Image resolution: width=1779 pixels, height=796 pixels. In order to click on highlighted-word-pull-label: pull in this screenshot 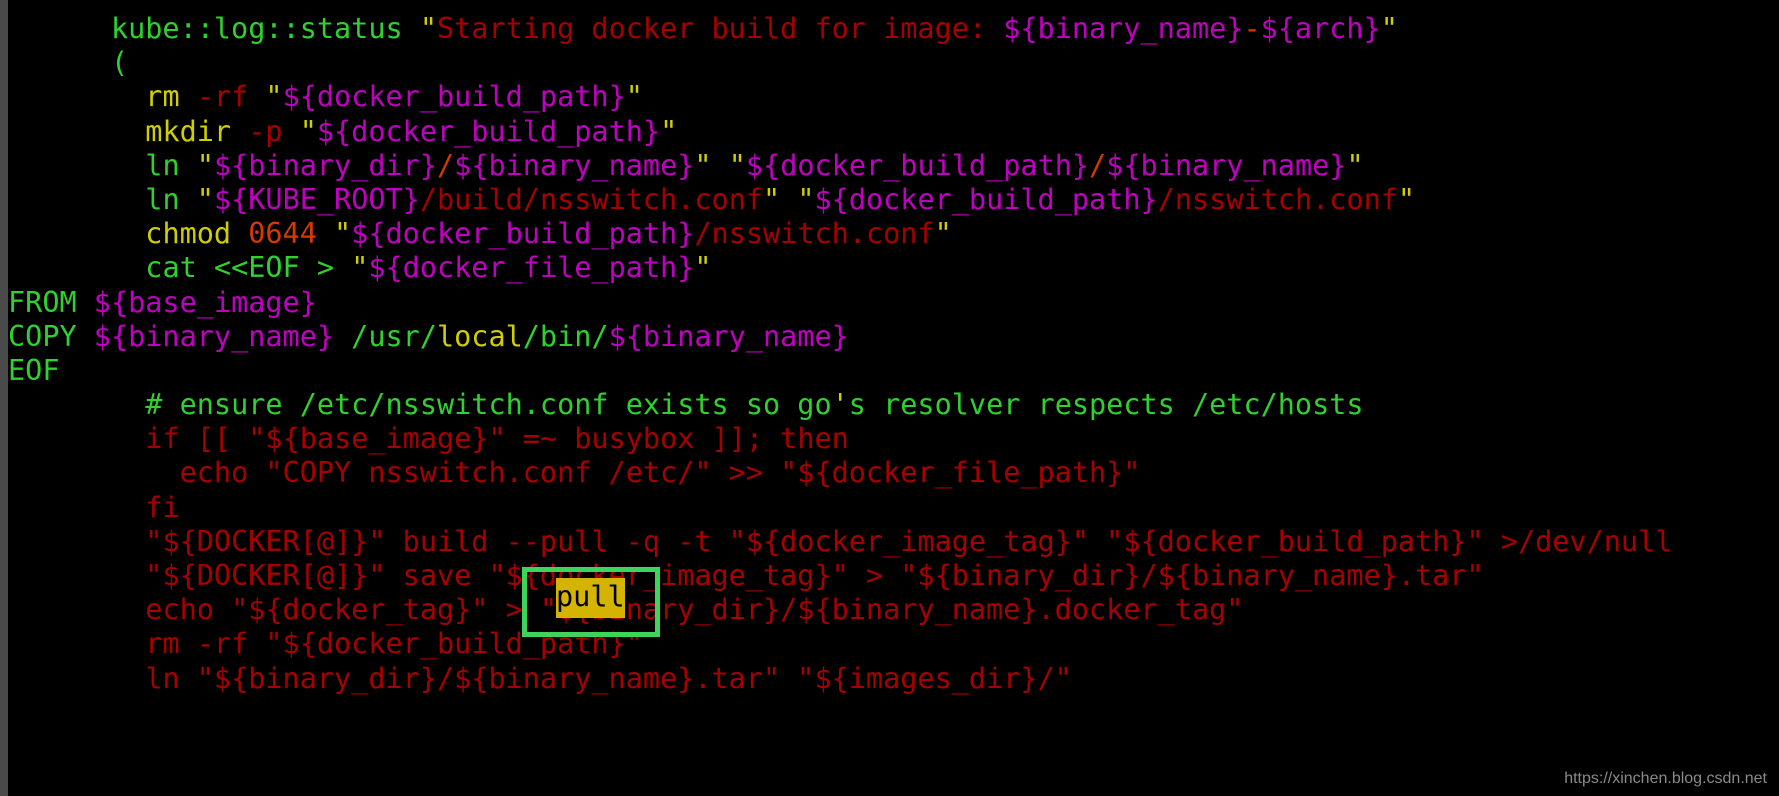, I will do `click(590, 596)`.